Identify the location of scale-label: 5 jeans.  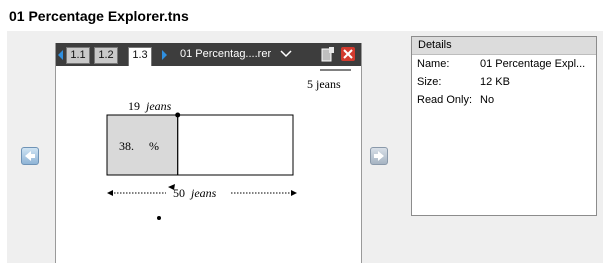
(324, 84).